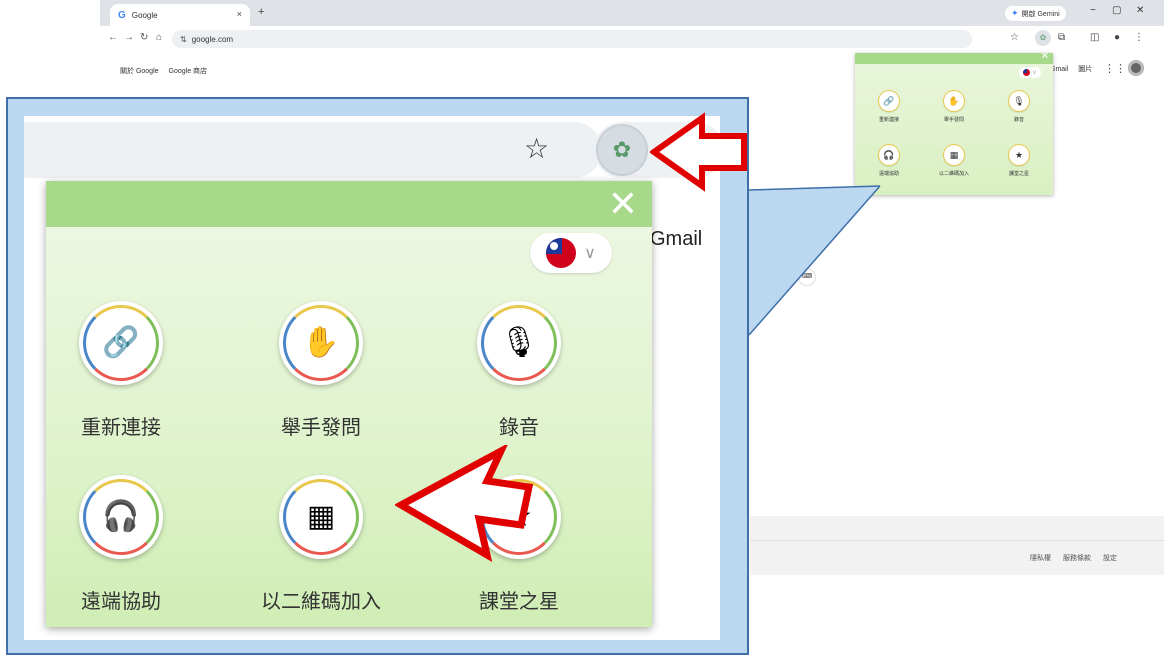  I want to click on terms-link: 服務條款, so click(1077, 558).